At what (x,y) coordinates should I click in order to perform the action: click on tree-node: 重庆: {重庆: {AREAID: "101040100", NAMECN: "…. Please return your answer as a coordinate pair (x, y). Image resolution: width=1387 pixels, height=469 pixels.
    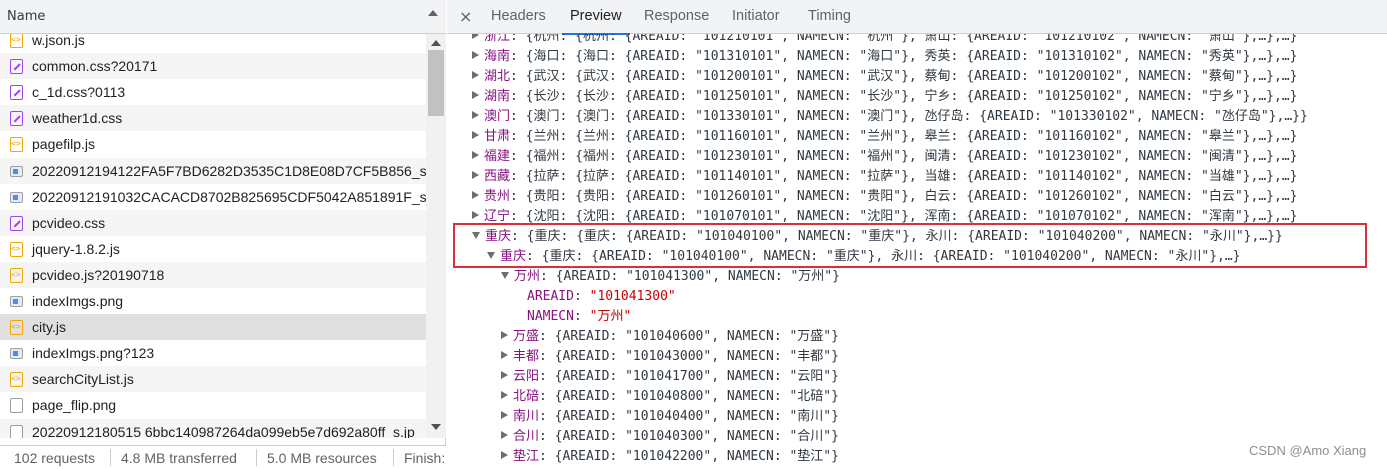
    Looking at the image, I should click on (864, 257).